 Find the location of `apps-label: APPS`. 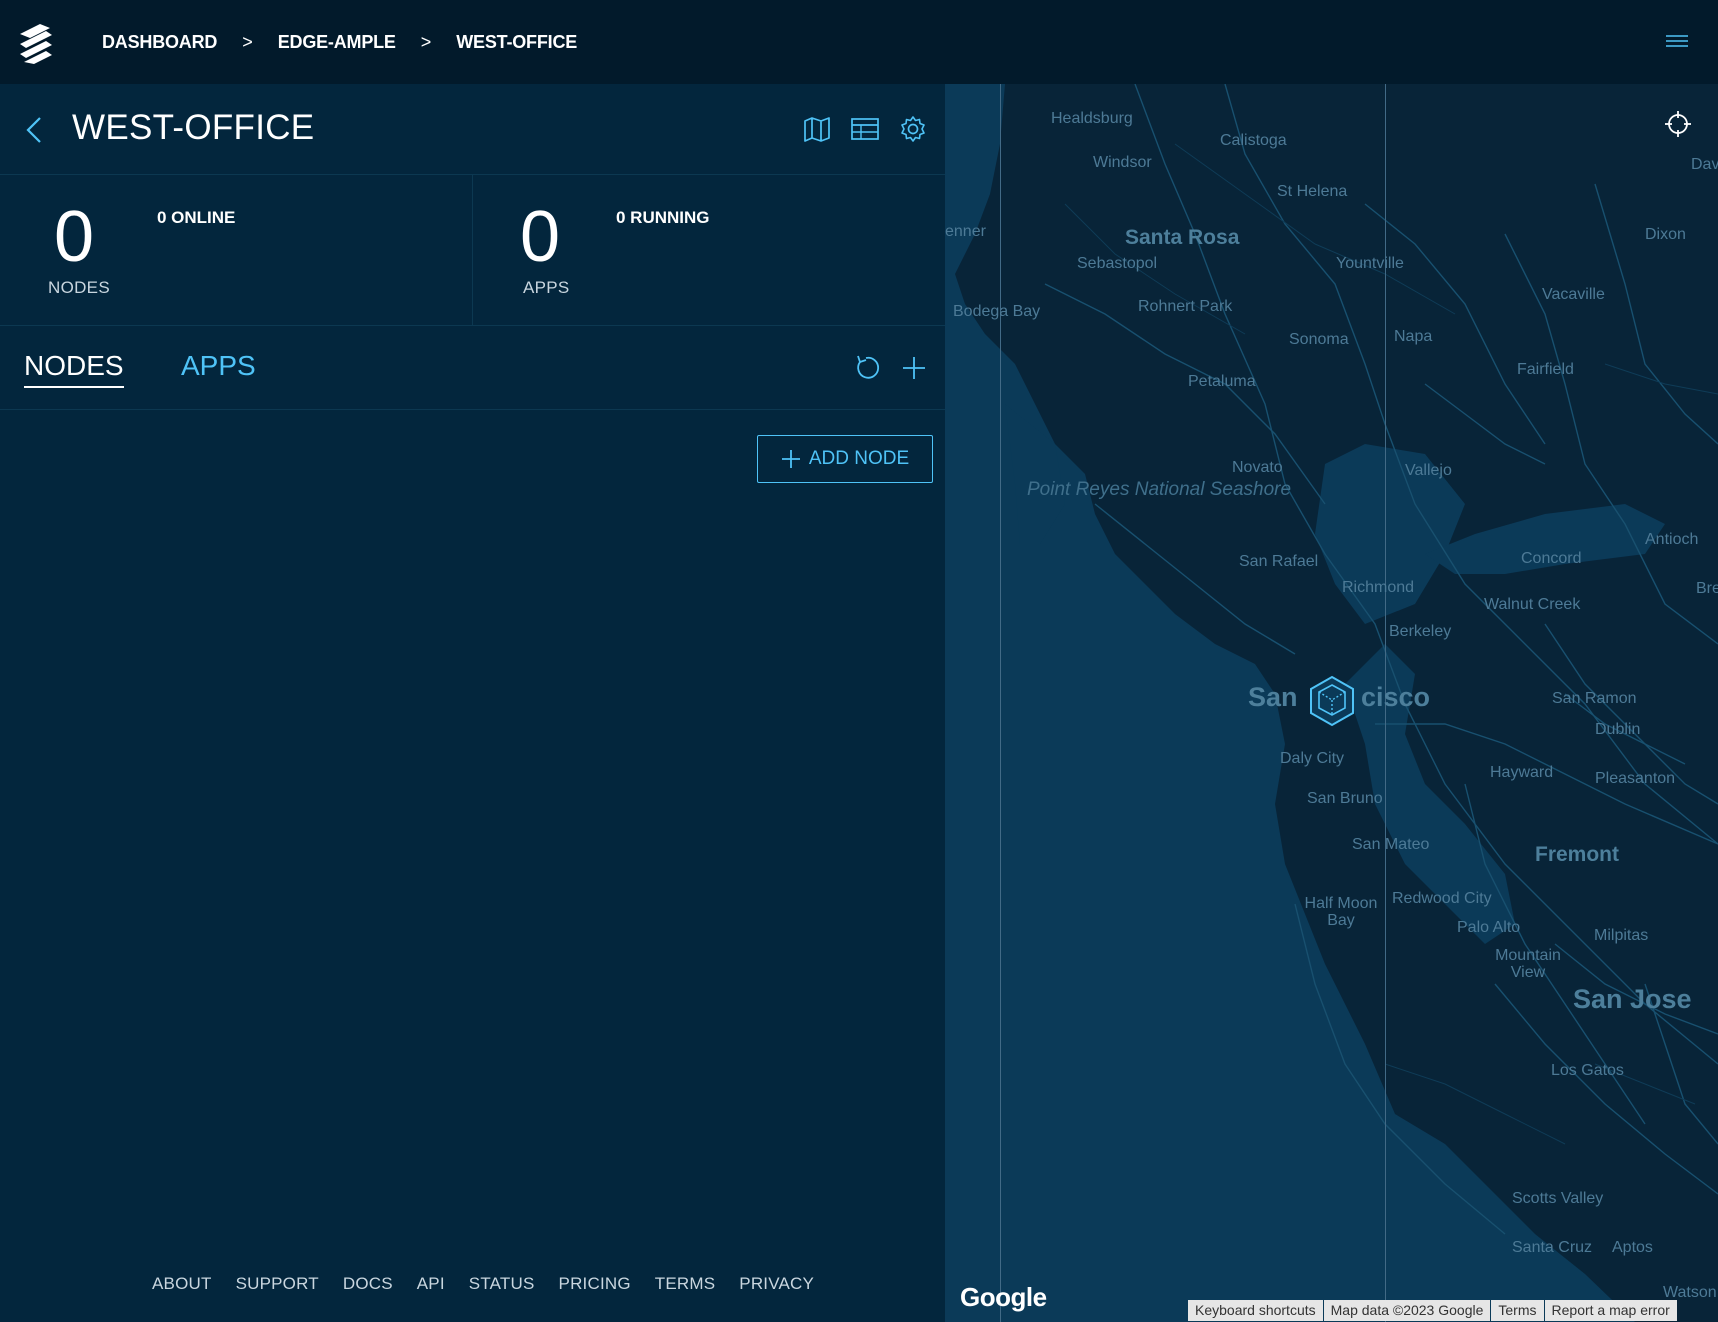

apps-label: APPS is located at coordinates (546, 287).